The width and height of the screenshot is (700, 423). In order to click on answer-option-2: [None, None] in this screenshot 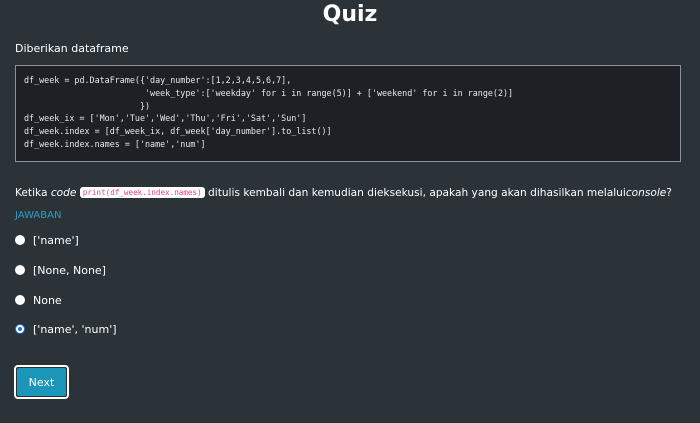, I will do `click(60, 270)`.